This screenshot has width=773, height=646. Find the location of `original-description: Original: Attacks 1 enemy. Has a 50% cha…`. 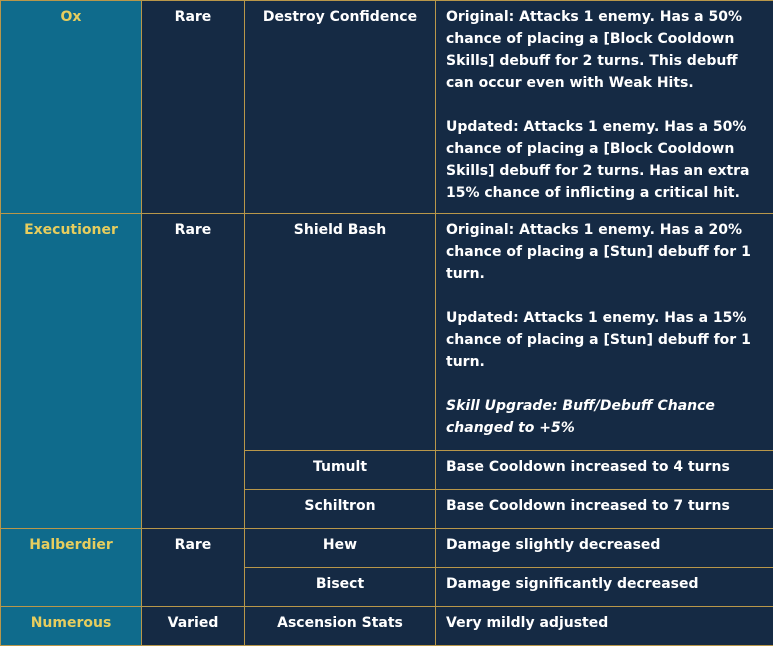

original-description: Original: Attacks 1 enemy. Has a 50% cha… is located at coordinates (604, 50).